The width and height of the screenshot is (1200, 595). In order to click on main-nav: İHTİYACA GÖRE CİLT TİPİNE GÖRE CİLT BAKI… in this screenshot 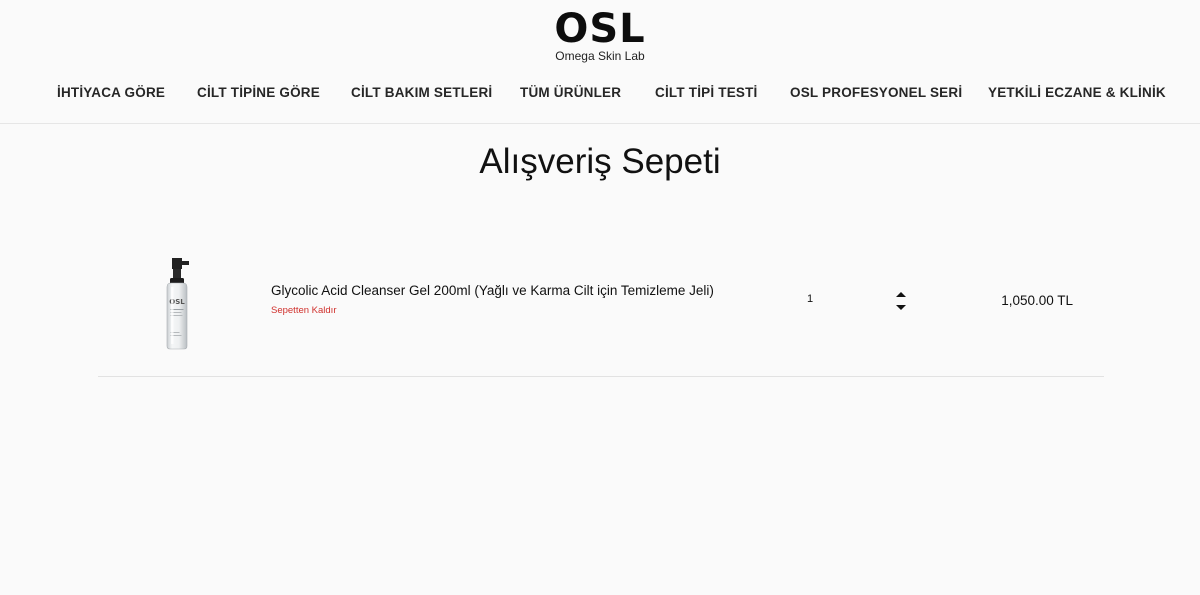, I will do `click(600, 94)`.